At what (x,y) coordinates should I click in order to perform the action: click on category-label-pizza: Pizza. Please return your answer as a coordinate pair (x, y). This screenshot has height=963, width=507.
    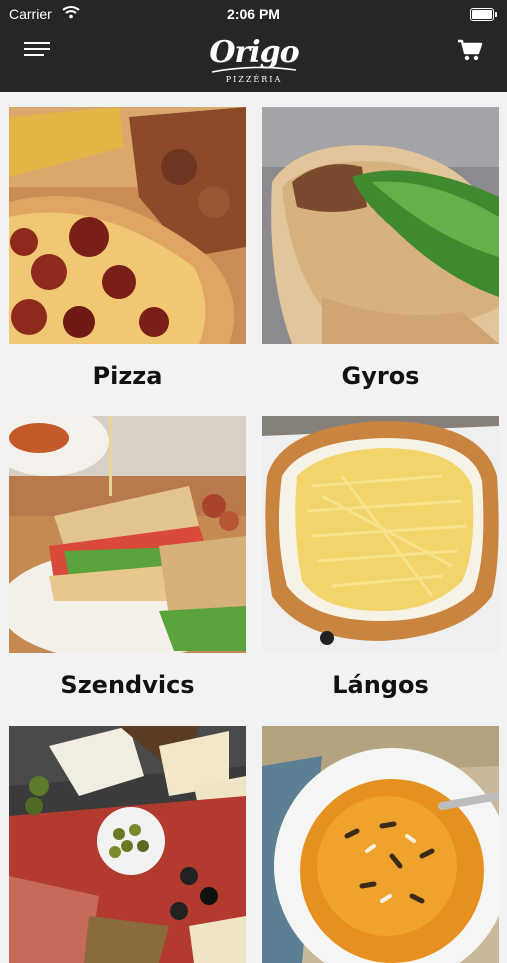
    Looking at the image, I should click on (127, 376).